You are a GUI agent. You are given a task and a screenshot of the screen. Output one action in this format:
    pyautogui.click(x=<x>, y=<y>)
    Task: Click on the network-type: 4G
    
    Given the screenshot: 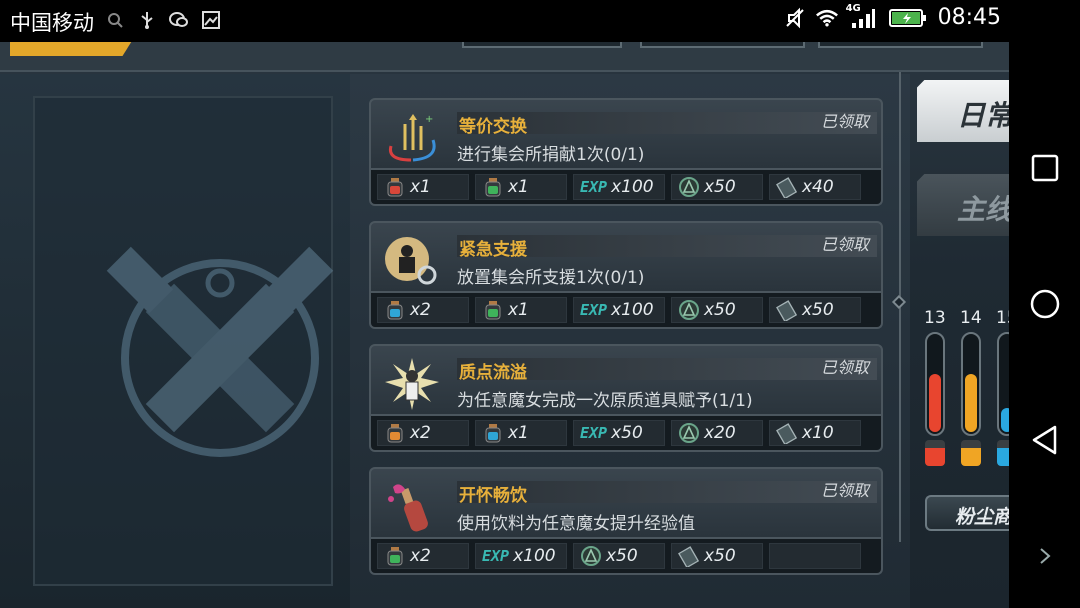 What is the action you would take?
    pyautogui.click(x=853, y=8)
    